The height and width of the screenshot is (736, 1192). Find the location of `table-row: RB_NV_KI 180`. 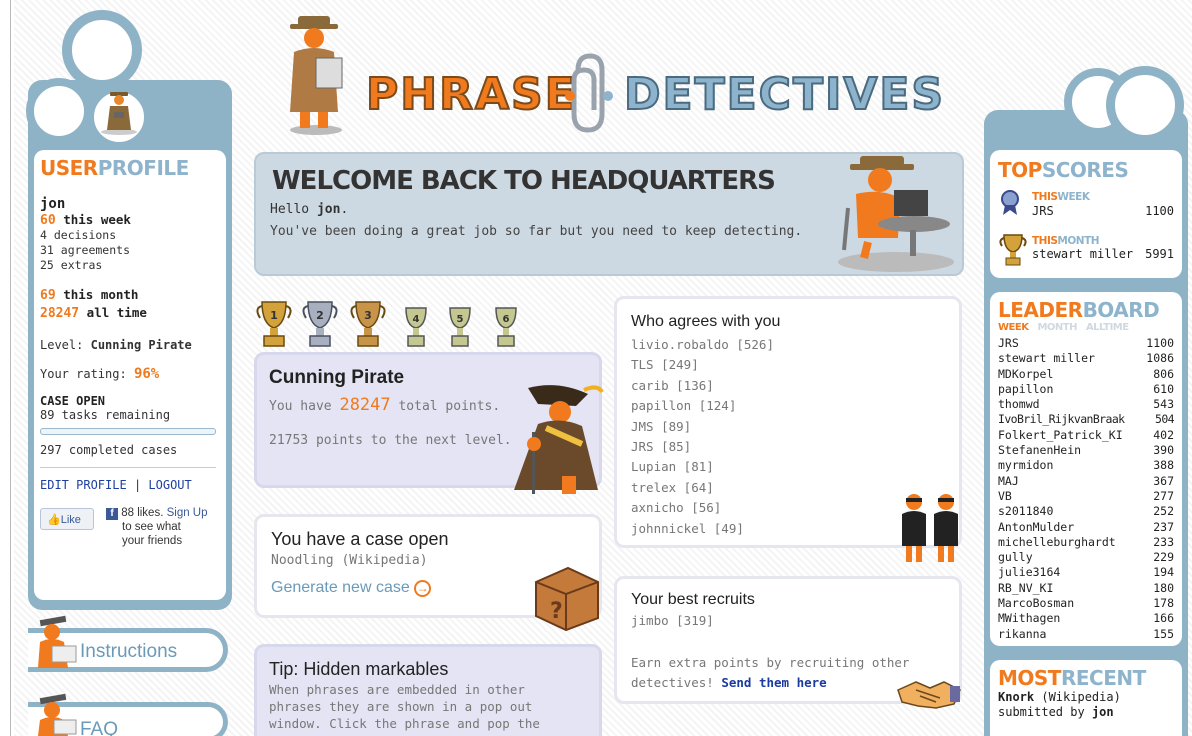

table-row: RB_NV_KI 180 is located at coordinates (1086, 588).